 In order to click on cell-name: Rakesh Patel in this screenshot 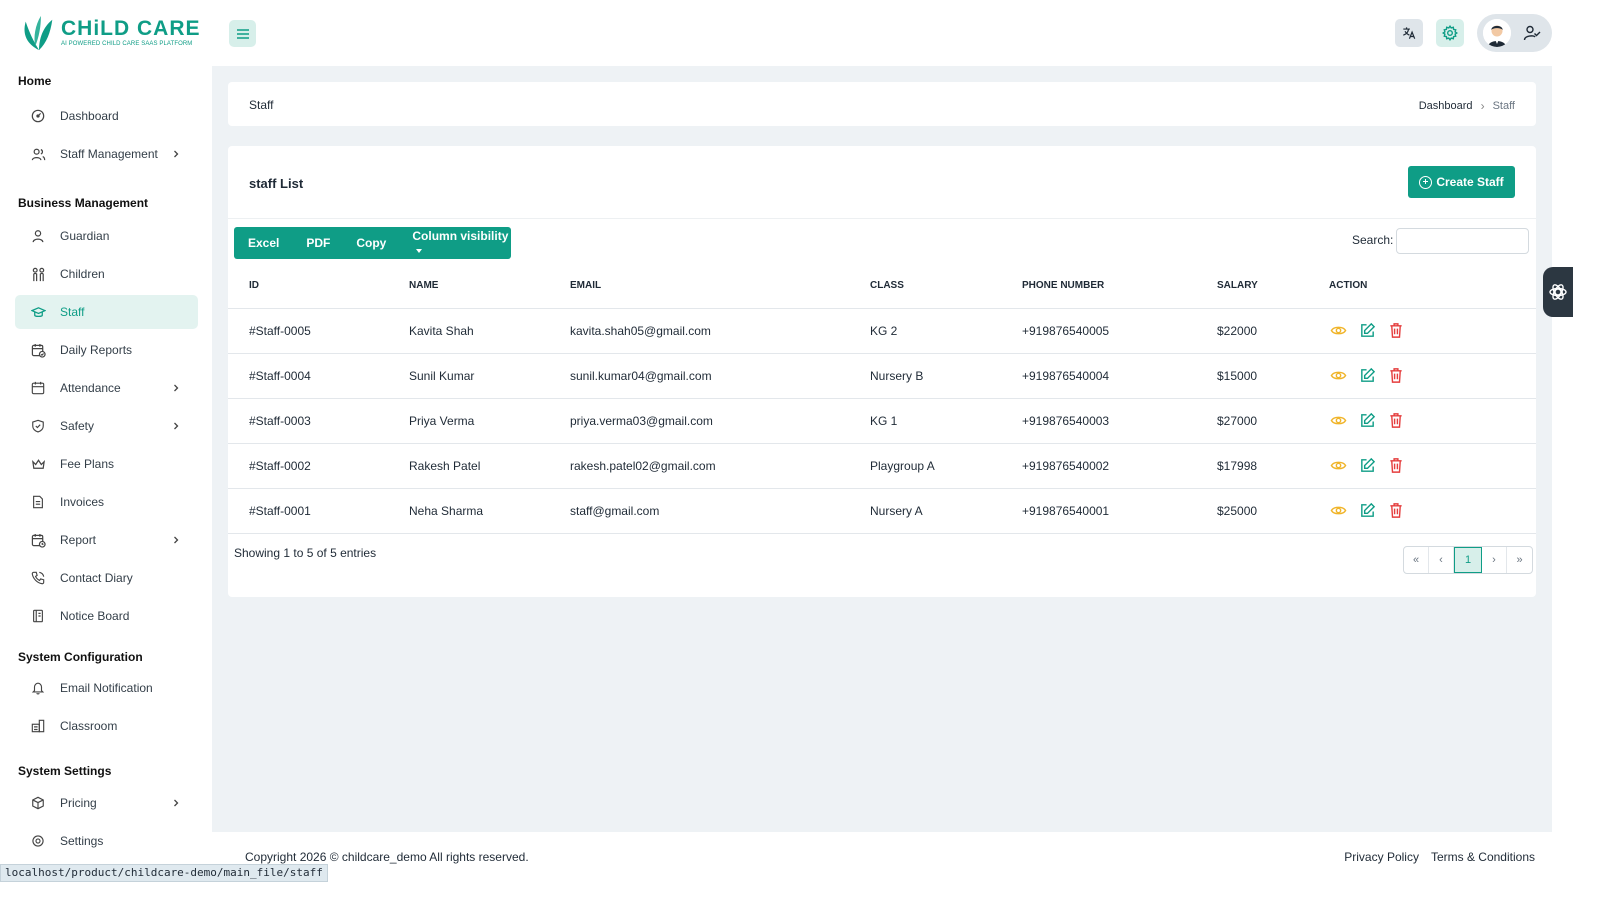, I will do `click(489, 466)`.